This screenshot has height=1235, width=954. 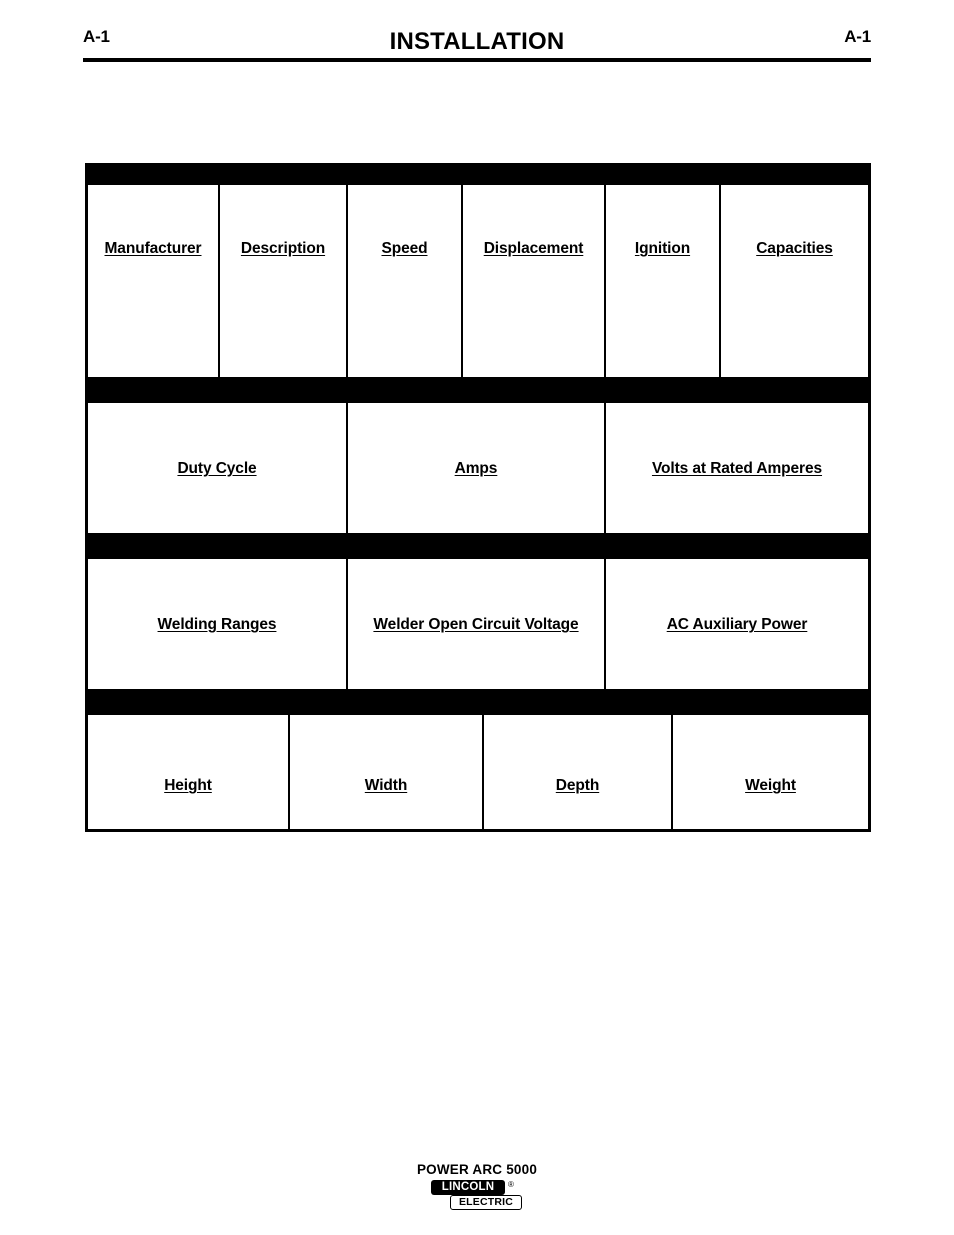 What do you see at coordinates (153, 248) in the screenshot?
I see `cell-label-manufacturer: Manufacturer` at bounding box center [153, 248].